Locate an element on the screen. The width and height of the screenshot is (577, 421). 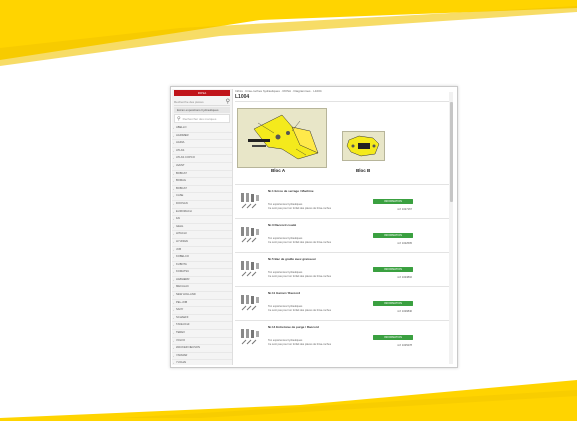
sidebar-item-brand: BOMAG is located at coordinates (202, 182).